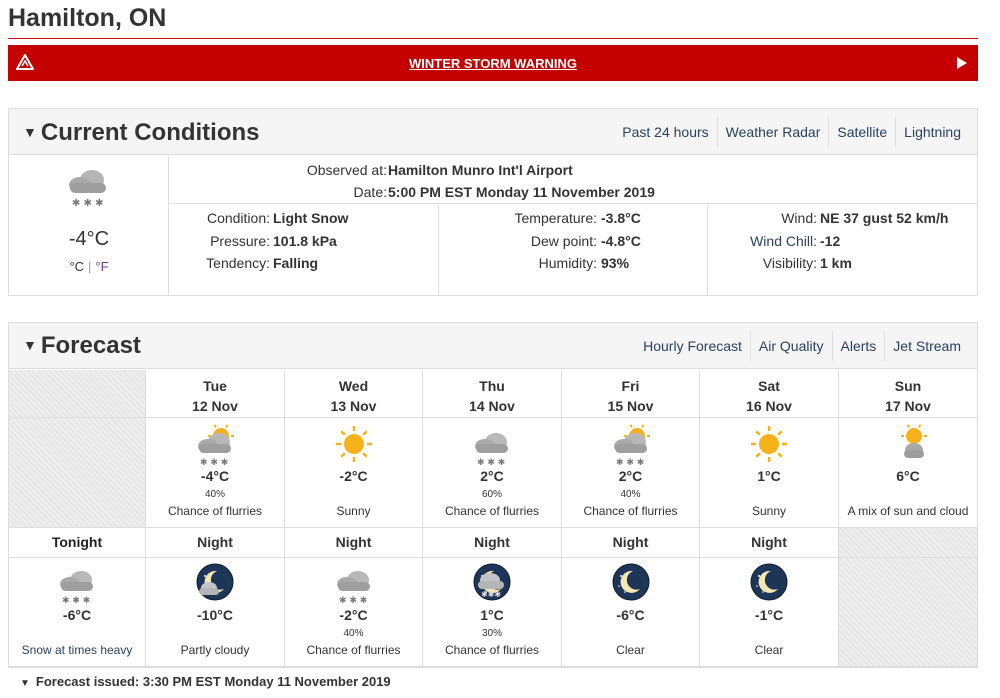 This screenshot has width=1000, height=698. I want to click on wind-chill-value: -12, so click(830, 241).